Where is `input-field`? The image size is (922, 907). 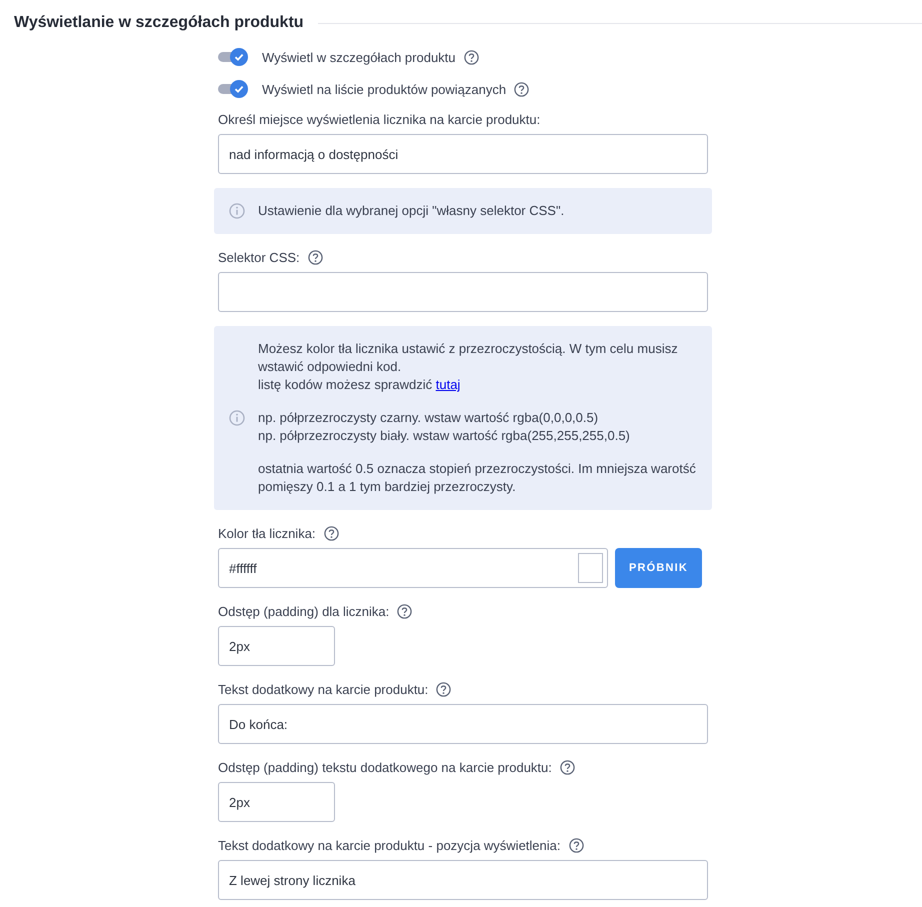
input-field is located at coordinates (463, 292).